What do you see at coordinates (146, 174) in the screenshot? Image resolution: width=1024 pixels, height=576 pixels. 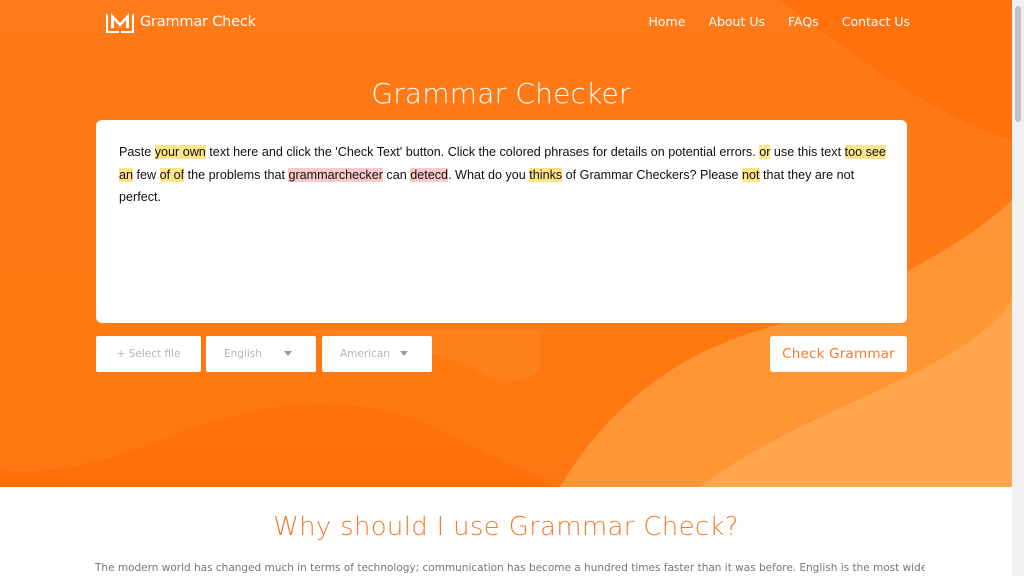 I see `editor-text-segment: few` at bounding box center [146, 174].